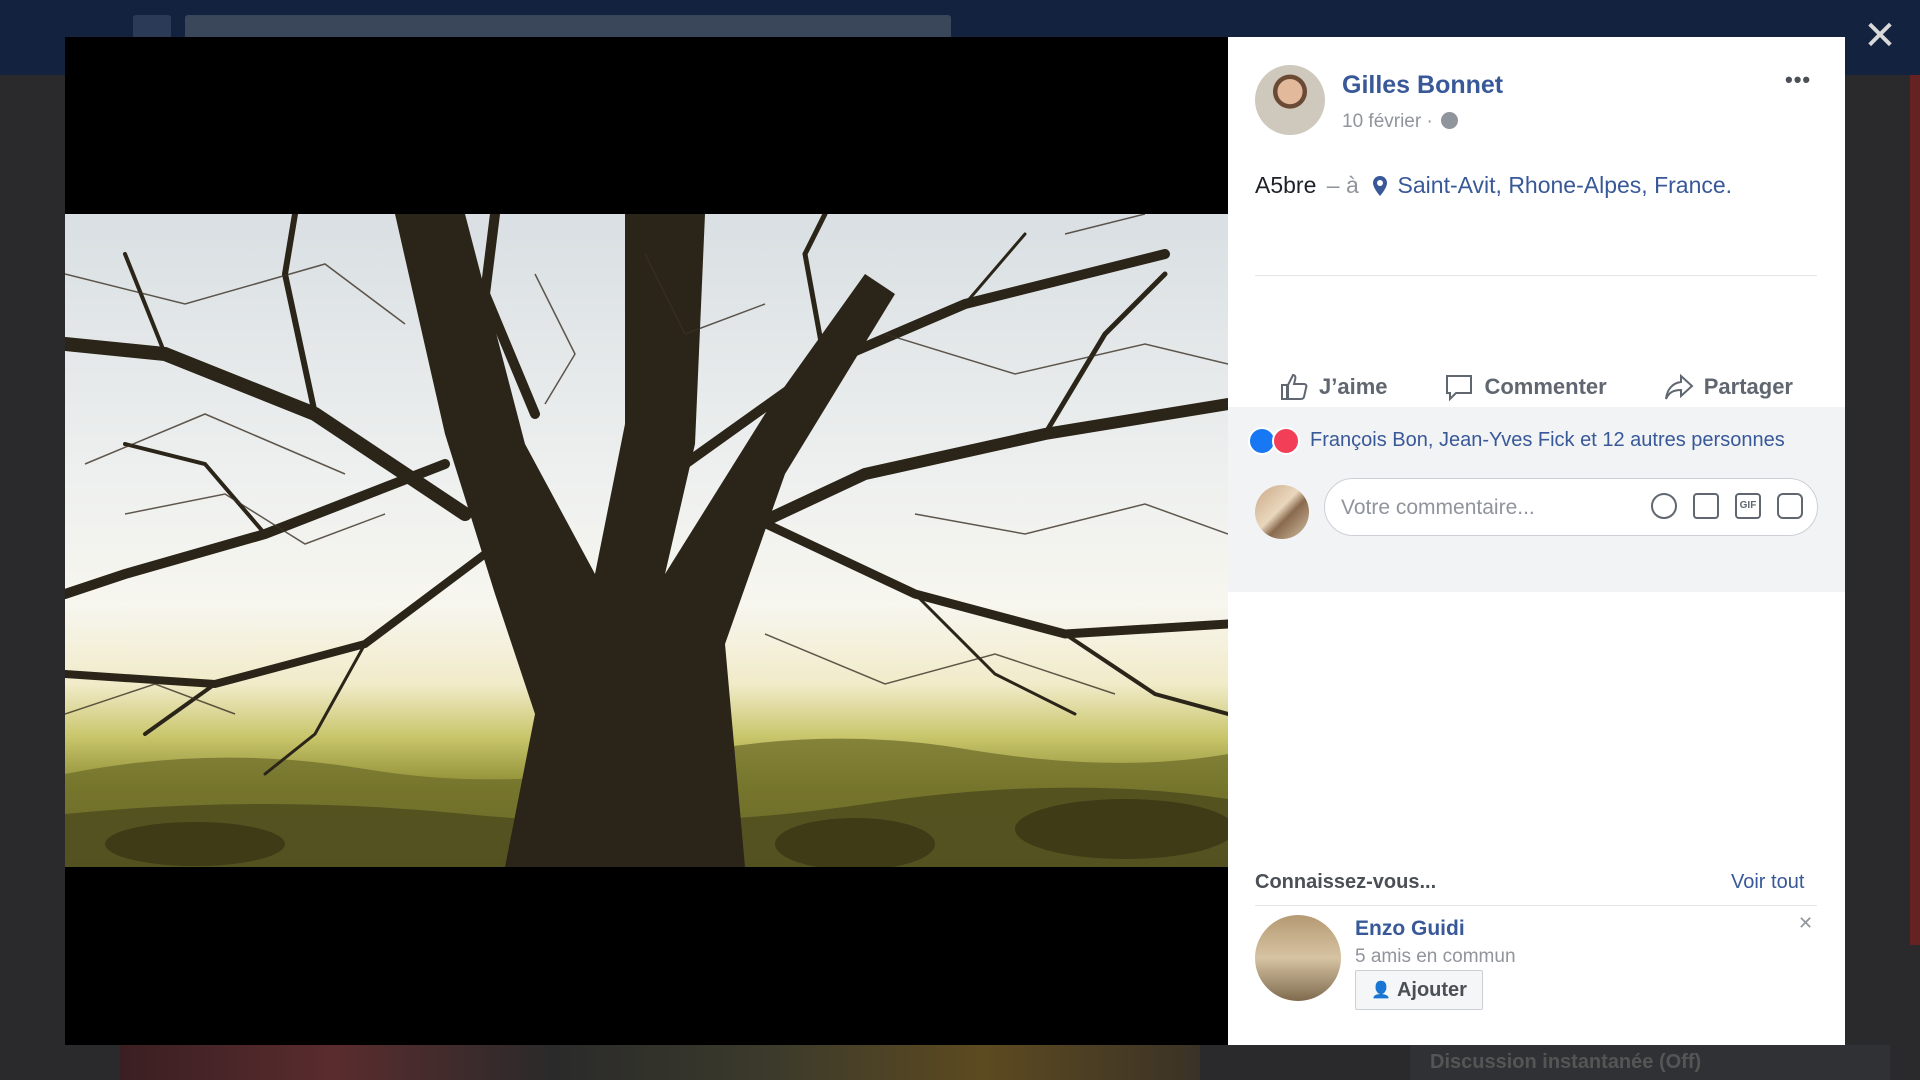  I want to click on post-date: 10 février ·, so click(1400, 122).